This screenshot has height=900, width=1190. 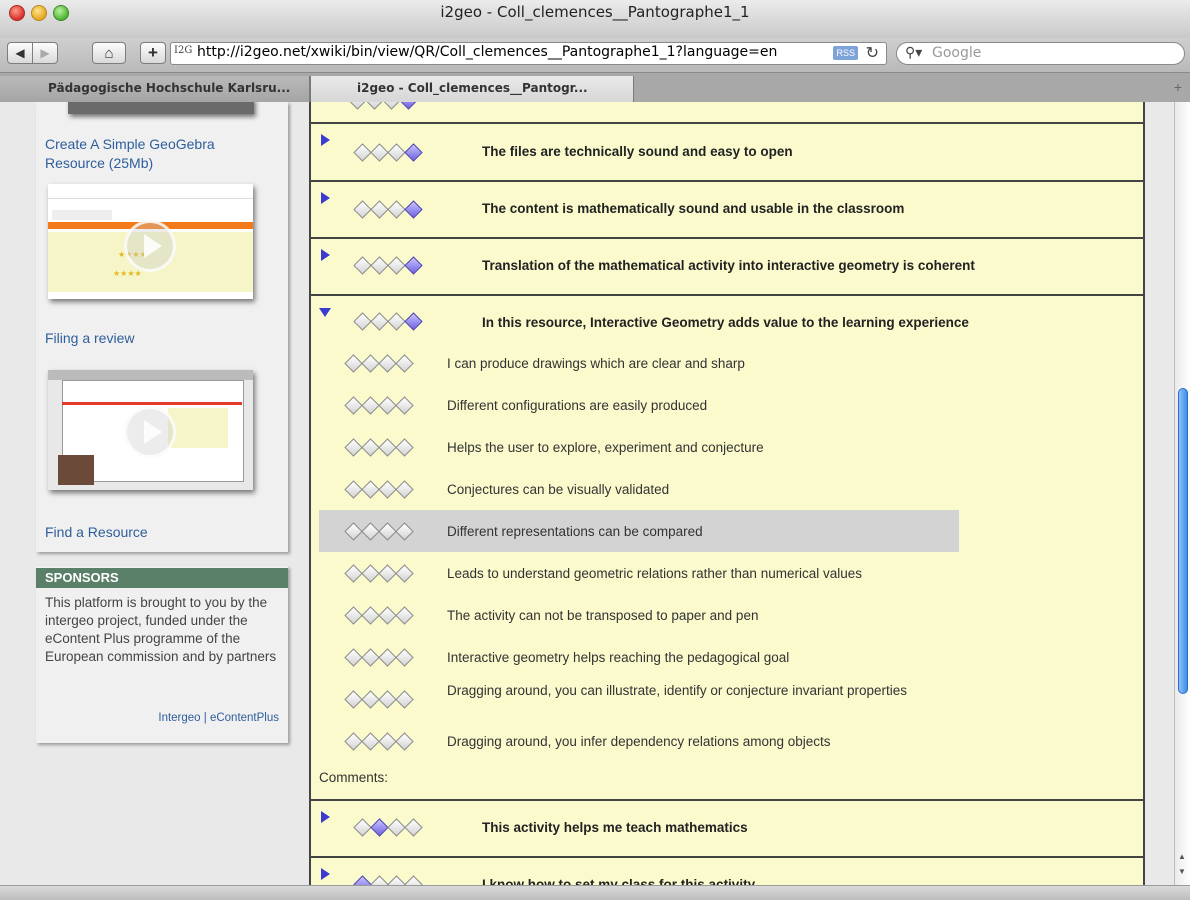 What do you see at coordinates (96, 532) in the screenshot?
I see `find-resource-link: Find a Resource` at bounding box center [96, 532].